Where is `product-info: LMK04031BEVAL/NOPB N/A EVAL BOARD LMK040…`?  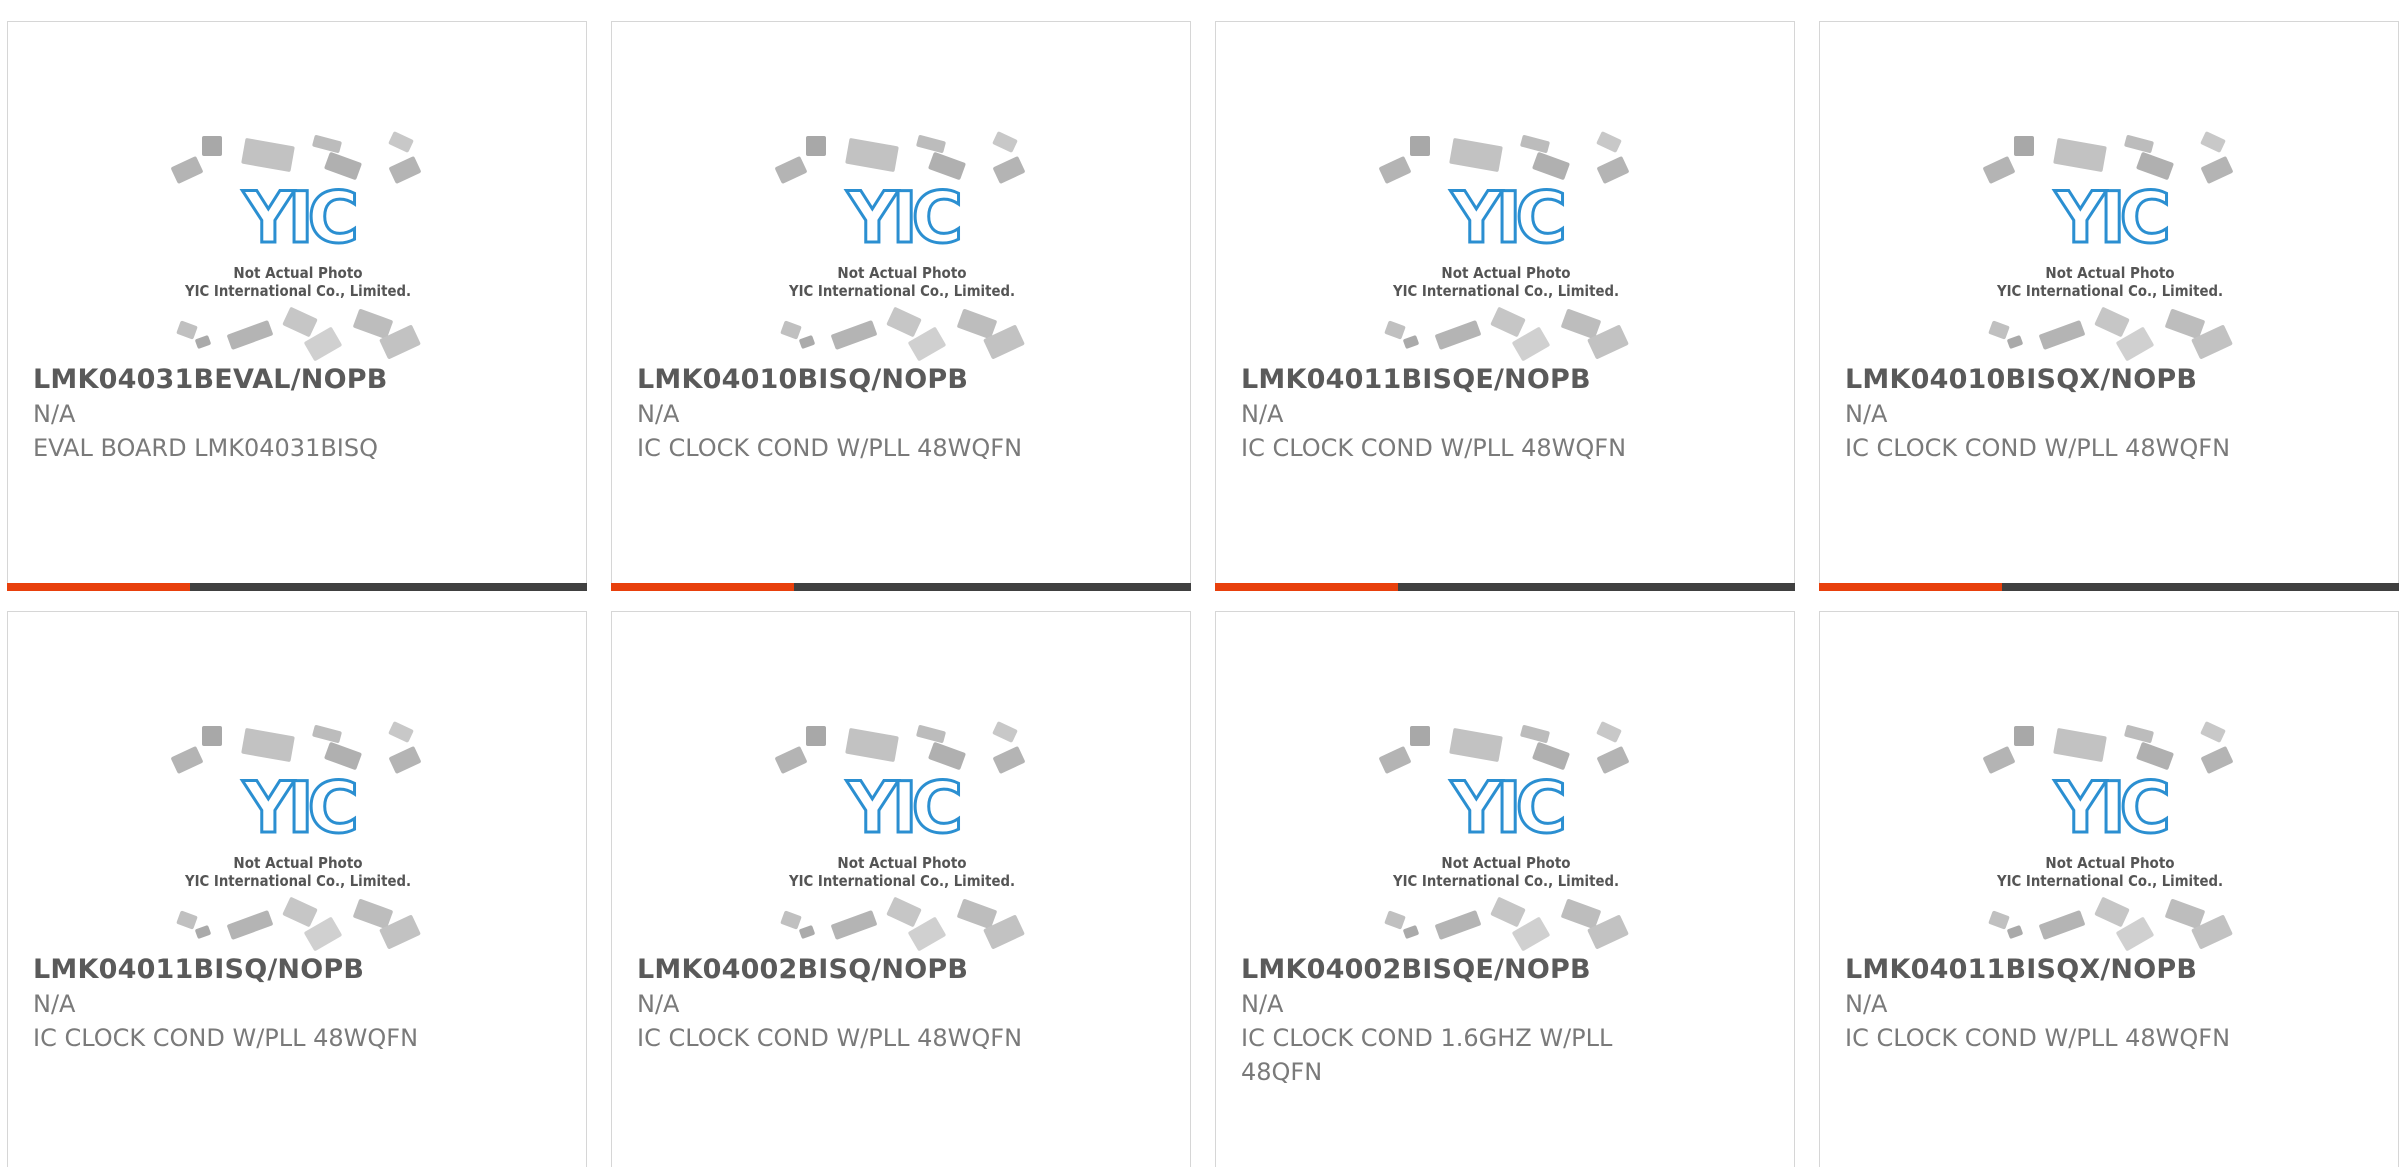 product-info: LMK04031BEVAL/NOPB N/A EVAL BOARD LMK040… is located at coordinates (293, 414).